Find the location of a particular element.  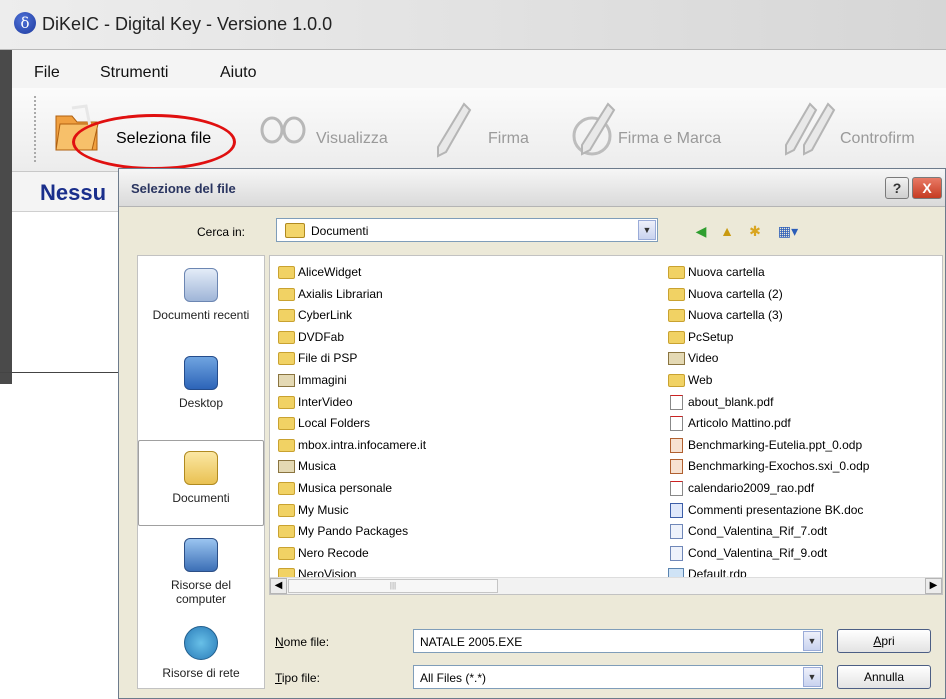

file-list-item: Musica personale is located at coordinates (352, 489).